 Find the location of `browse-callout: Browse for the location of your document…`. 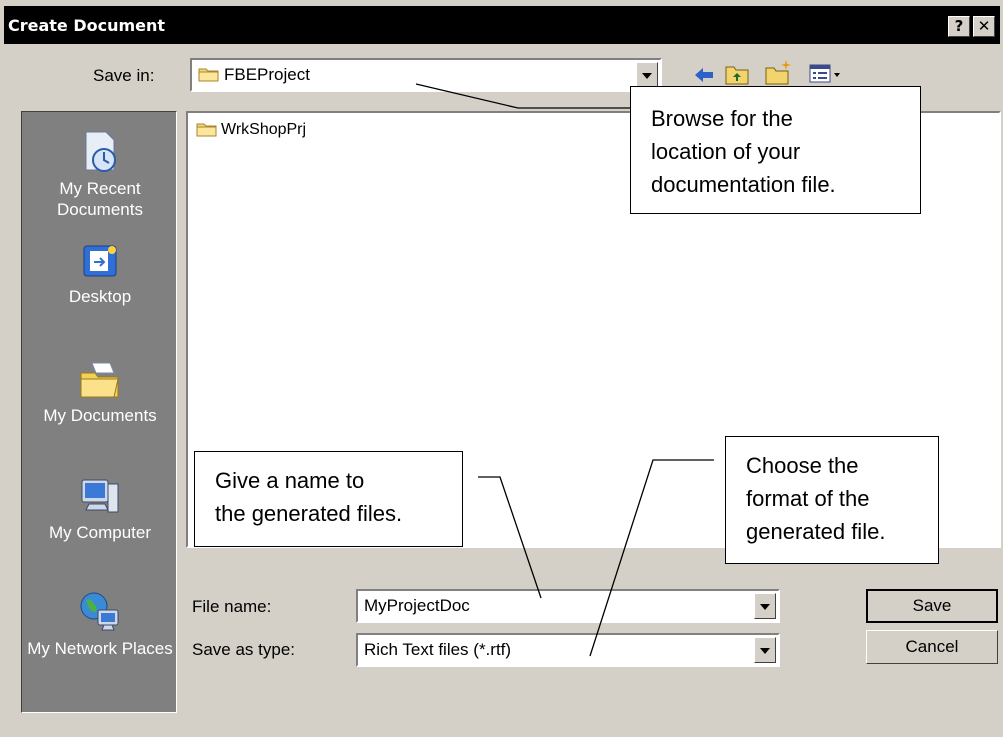

browse-callout: Browse for the location of your document… is located at coordinates (775, 150).